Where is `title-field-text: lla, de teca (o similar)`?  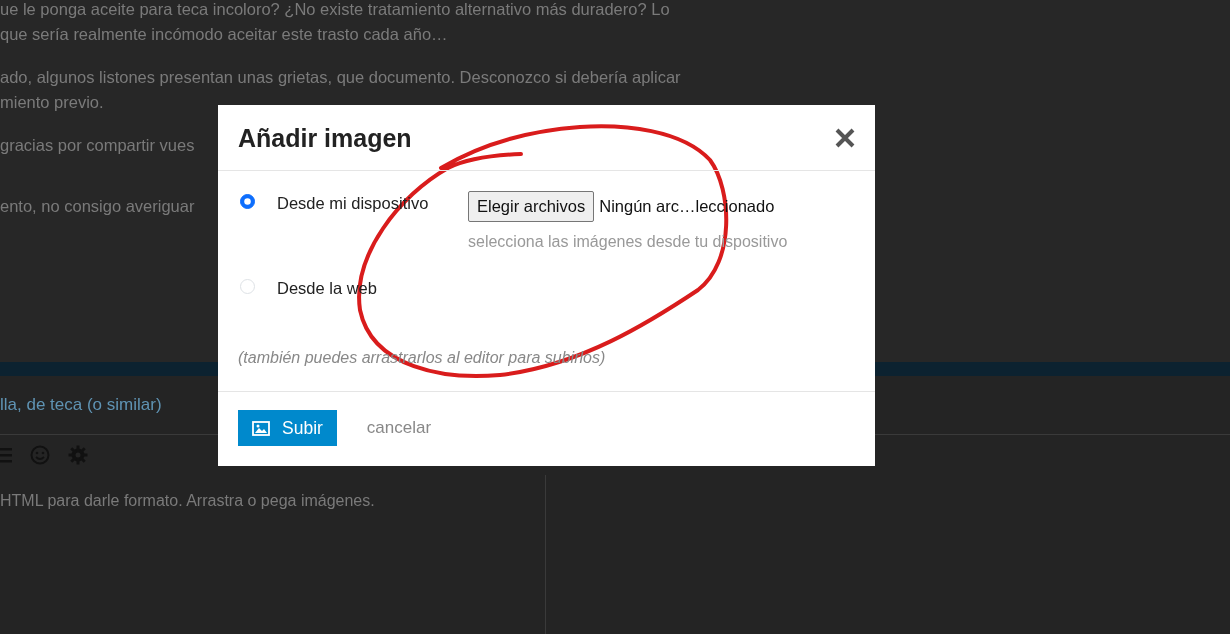
title-field-text: lla, de teca (o similar) is located at coordinates (81, 405).